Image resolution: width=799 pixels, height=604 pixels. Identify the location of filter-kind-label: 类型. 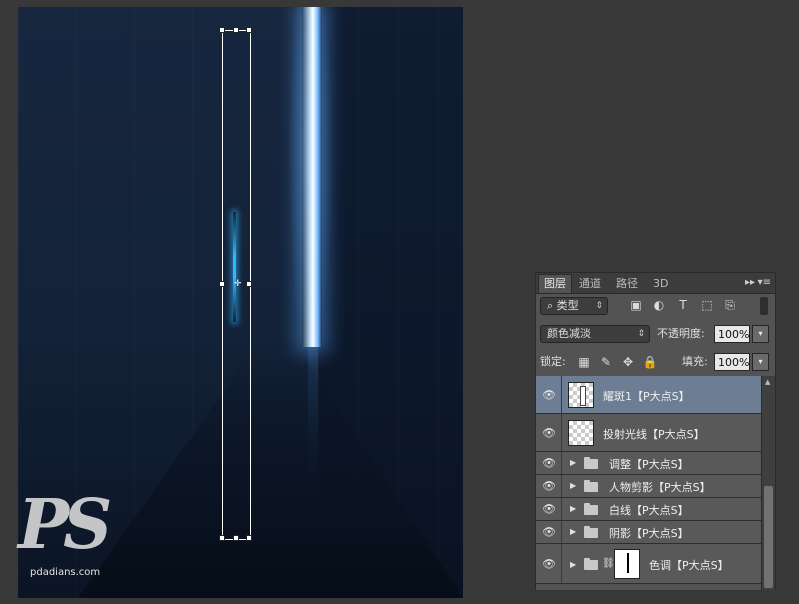
(567, 305).